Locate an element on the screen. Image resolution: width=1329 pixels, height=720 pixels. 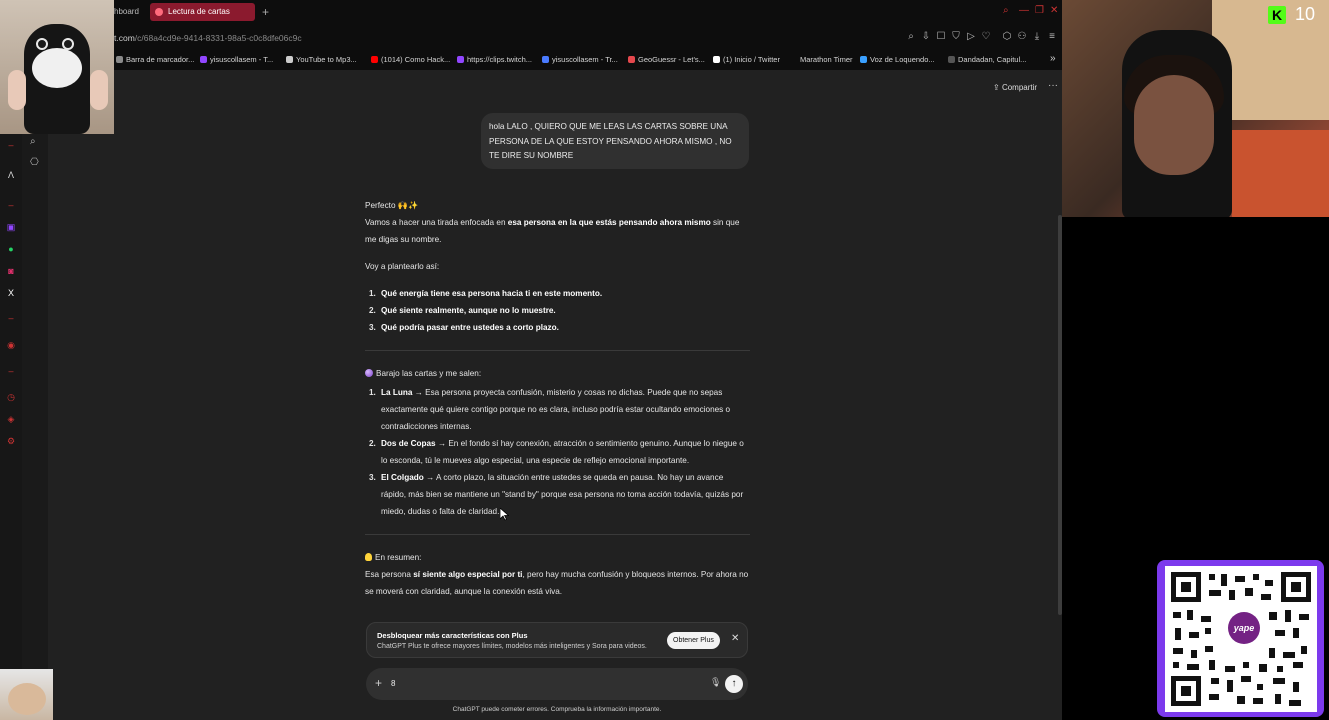
chatgpt-favicon-icon is located at coordinates (159, 12).